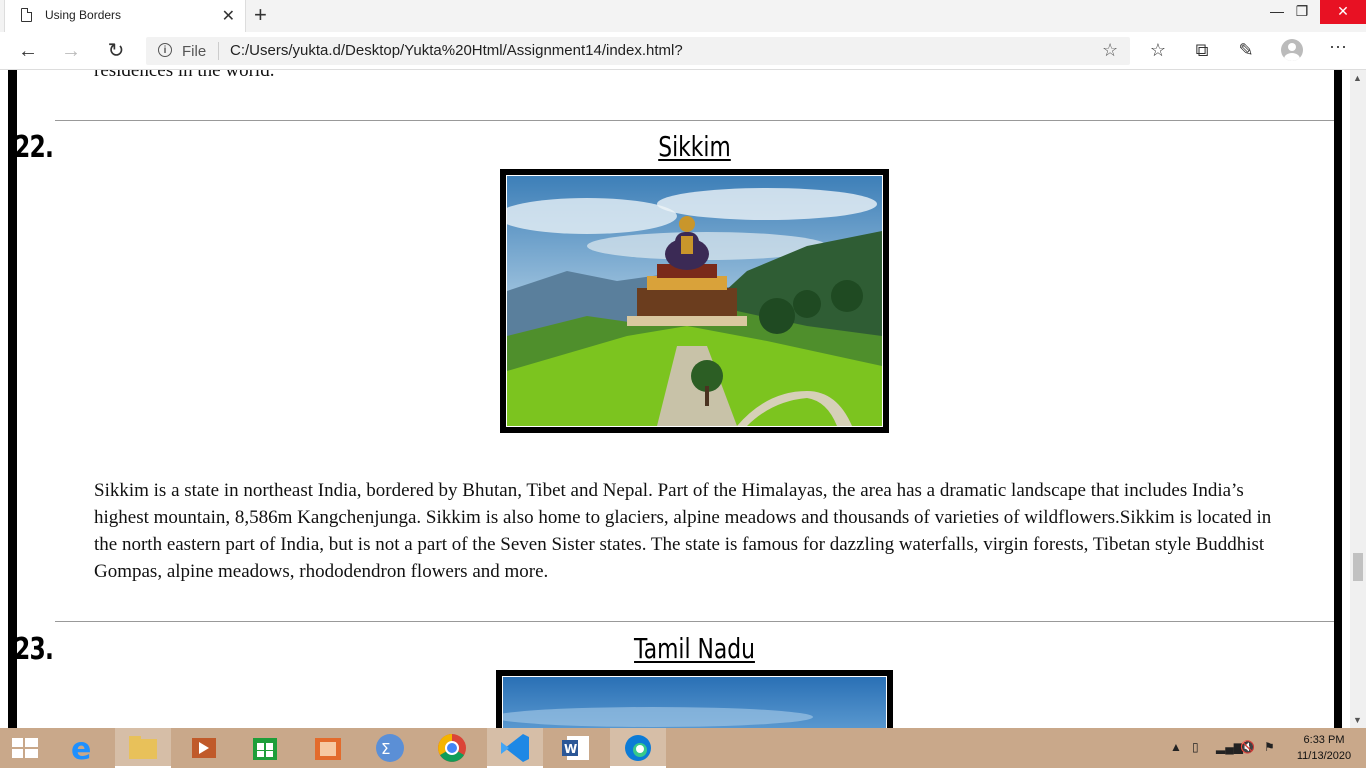  Describe the element at coordinates (1247, 747) in the screenshot. I see `volume-muted-icon: 🔇` at that location.